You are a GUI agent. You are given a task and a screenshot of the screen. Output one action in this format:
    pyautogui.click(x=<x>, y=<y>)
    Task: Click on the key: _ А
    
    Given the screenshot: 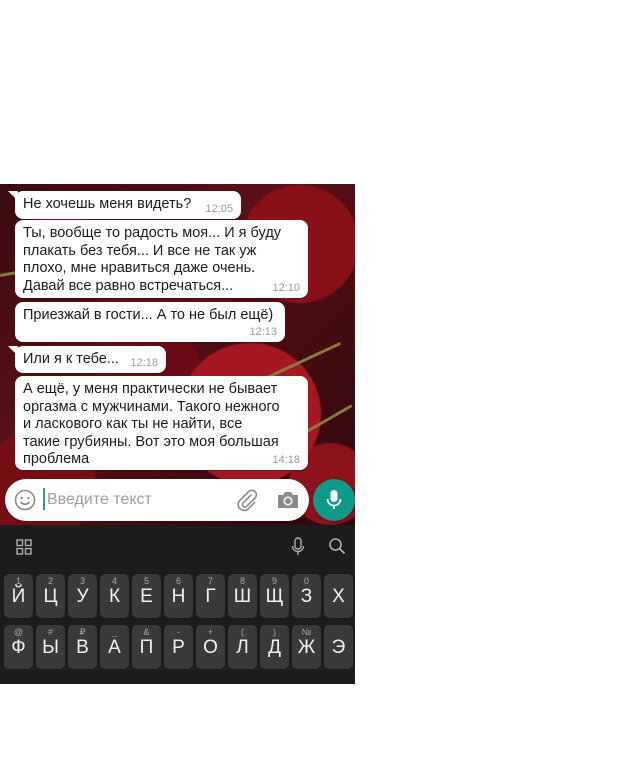 What is the action you would take?
    pyautogui.click(x=114, y=647)
    